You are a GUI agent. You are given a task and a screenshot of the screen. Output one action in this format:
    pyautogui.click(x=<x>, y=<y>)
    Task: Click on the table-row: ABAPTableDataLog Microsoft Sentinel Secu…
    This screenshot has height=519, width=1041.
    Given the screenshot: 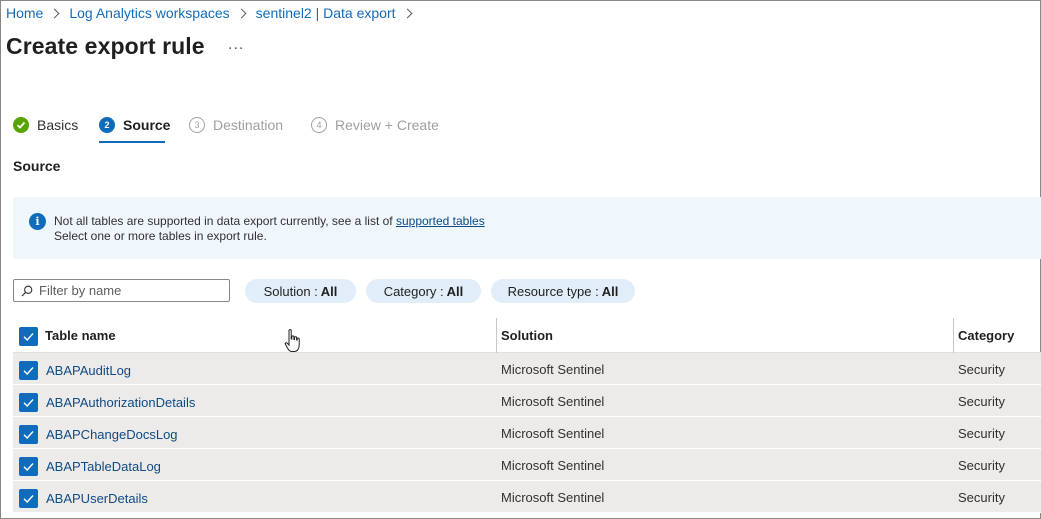 What is the action you would take?
    pyautogui.click(x=527, y=465)
    